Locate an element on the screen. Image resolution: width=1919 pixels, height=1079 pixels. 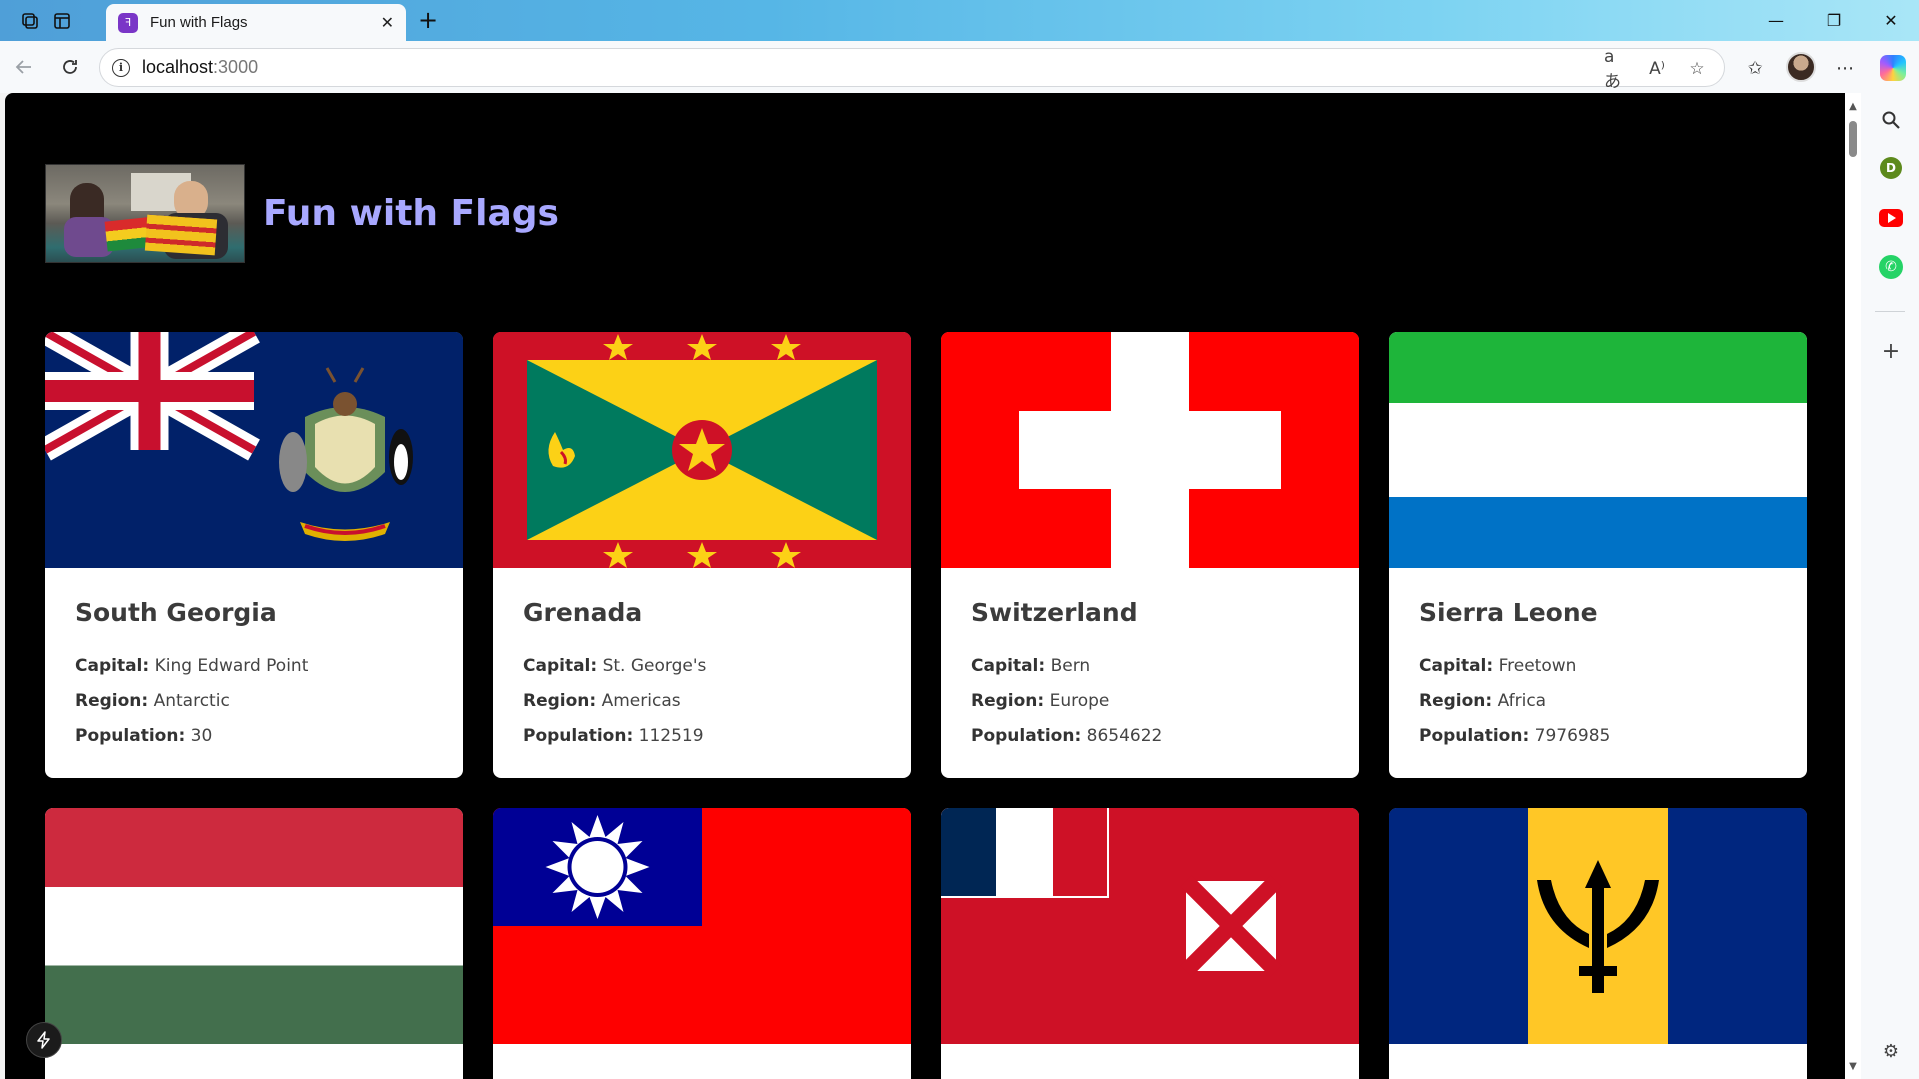
sidebar-divider is located at coordinates (1890, 311).